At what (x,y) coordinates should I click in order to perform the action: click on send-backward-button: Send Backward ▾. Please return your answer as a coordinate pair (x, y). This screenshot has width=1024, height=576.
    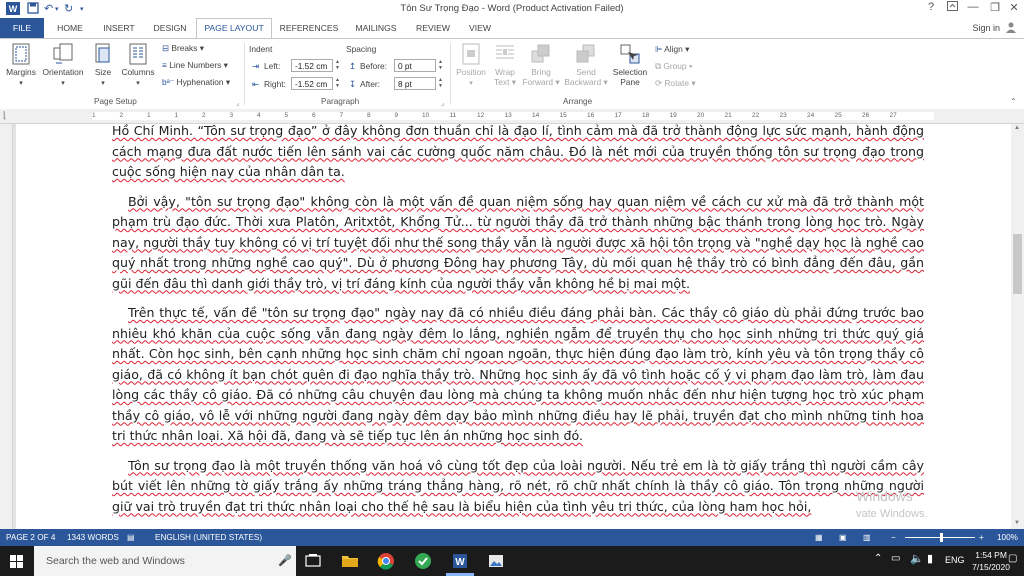
    Looking at the image, I should click on (586, 65).